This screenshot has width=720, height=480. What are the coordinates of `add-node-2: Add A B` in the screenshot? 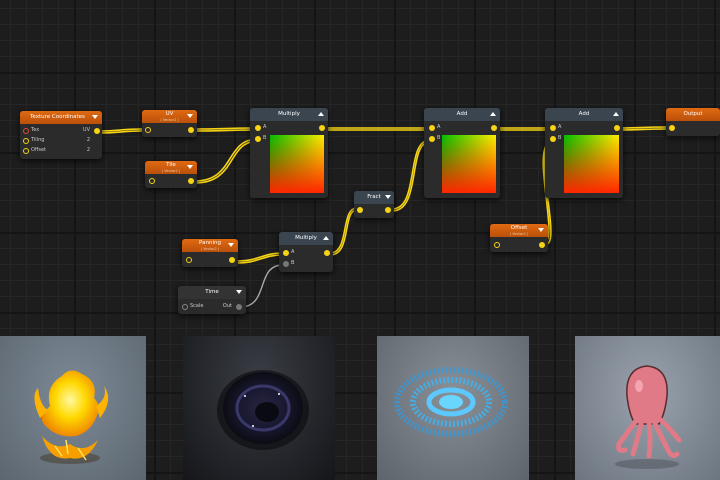 It's located at (584, 153).